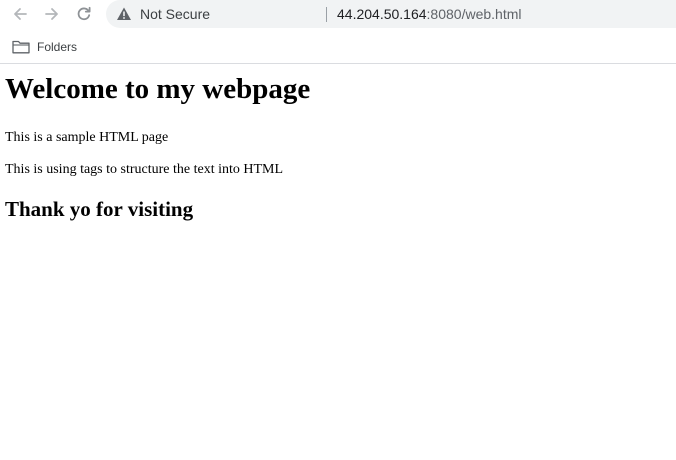 This screenshot has width=676, height=460. Describe the element at coordinates (474, 14) in the screenshot. I see `url-path: :8080/web.html` at that location.